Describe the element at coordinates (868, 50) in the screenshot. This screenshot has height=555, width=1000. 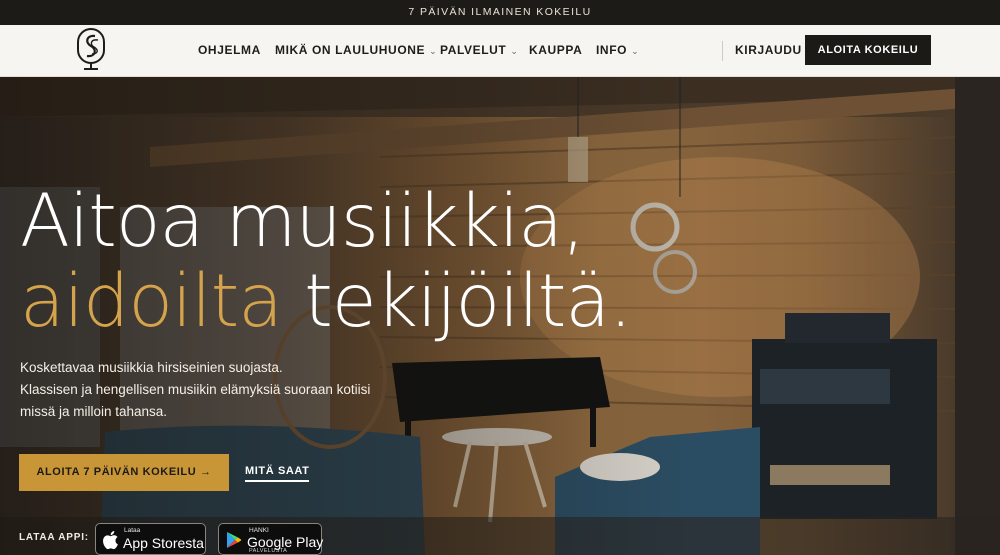
I see `start-trial-button: ALOITA KOKEILU` at that location.